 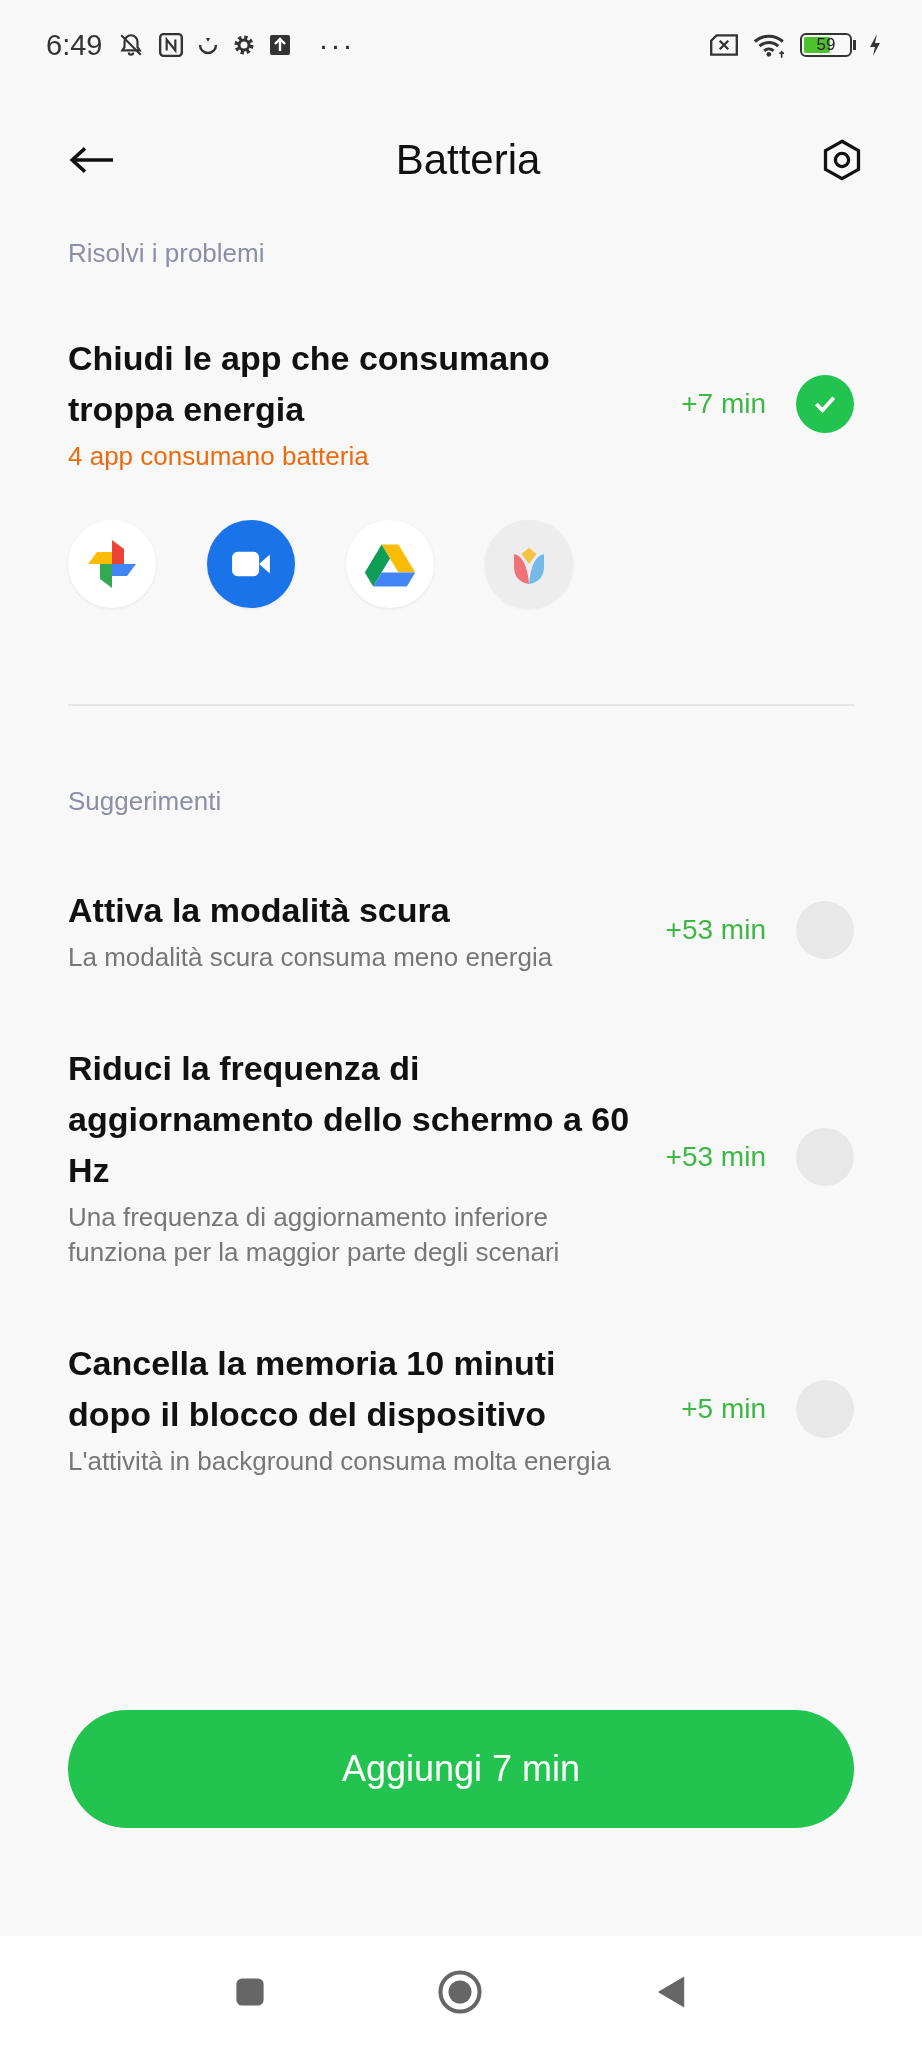 What do you see at coordinates (825, 403) in the screenshot?
I see `selection-checkbox` at bounding box center [825, 403].